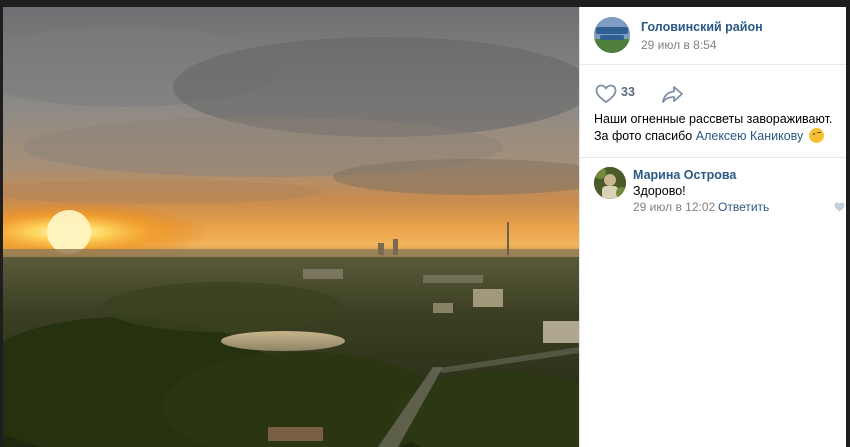  I want to click on post-actions: 33, so click(713, 93).